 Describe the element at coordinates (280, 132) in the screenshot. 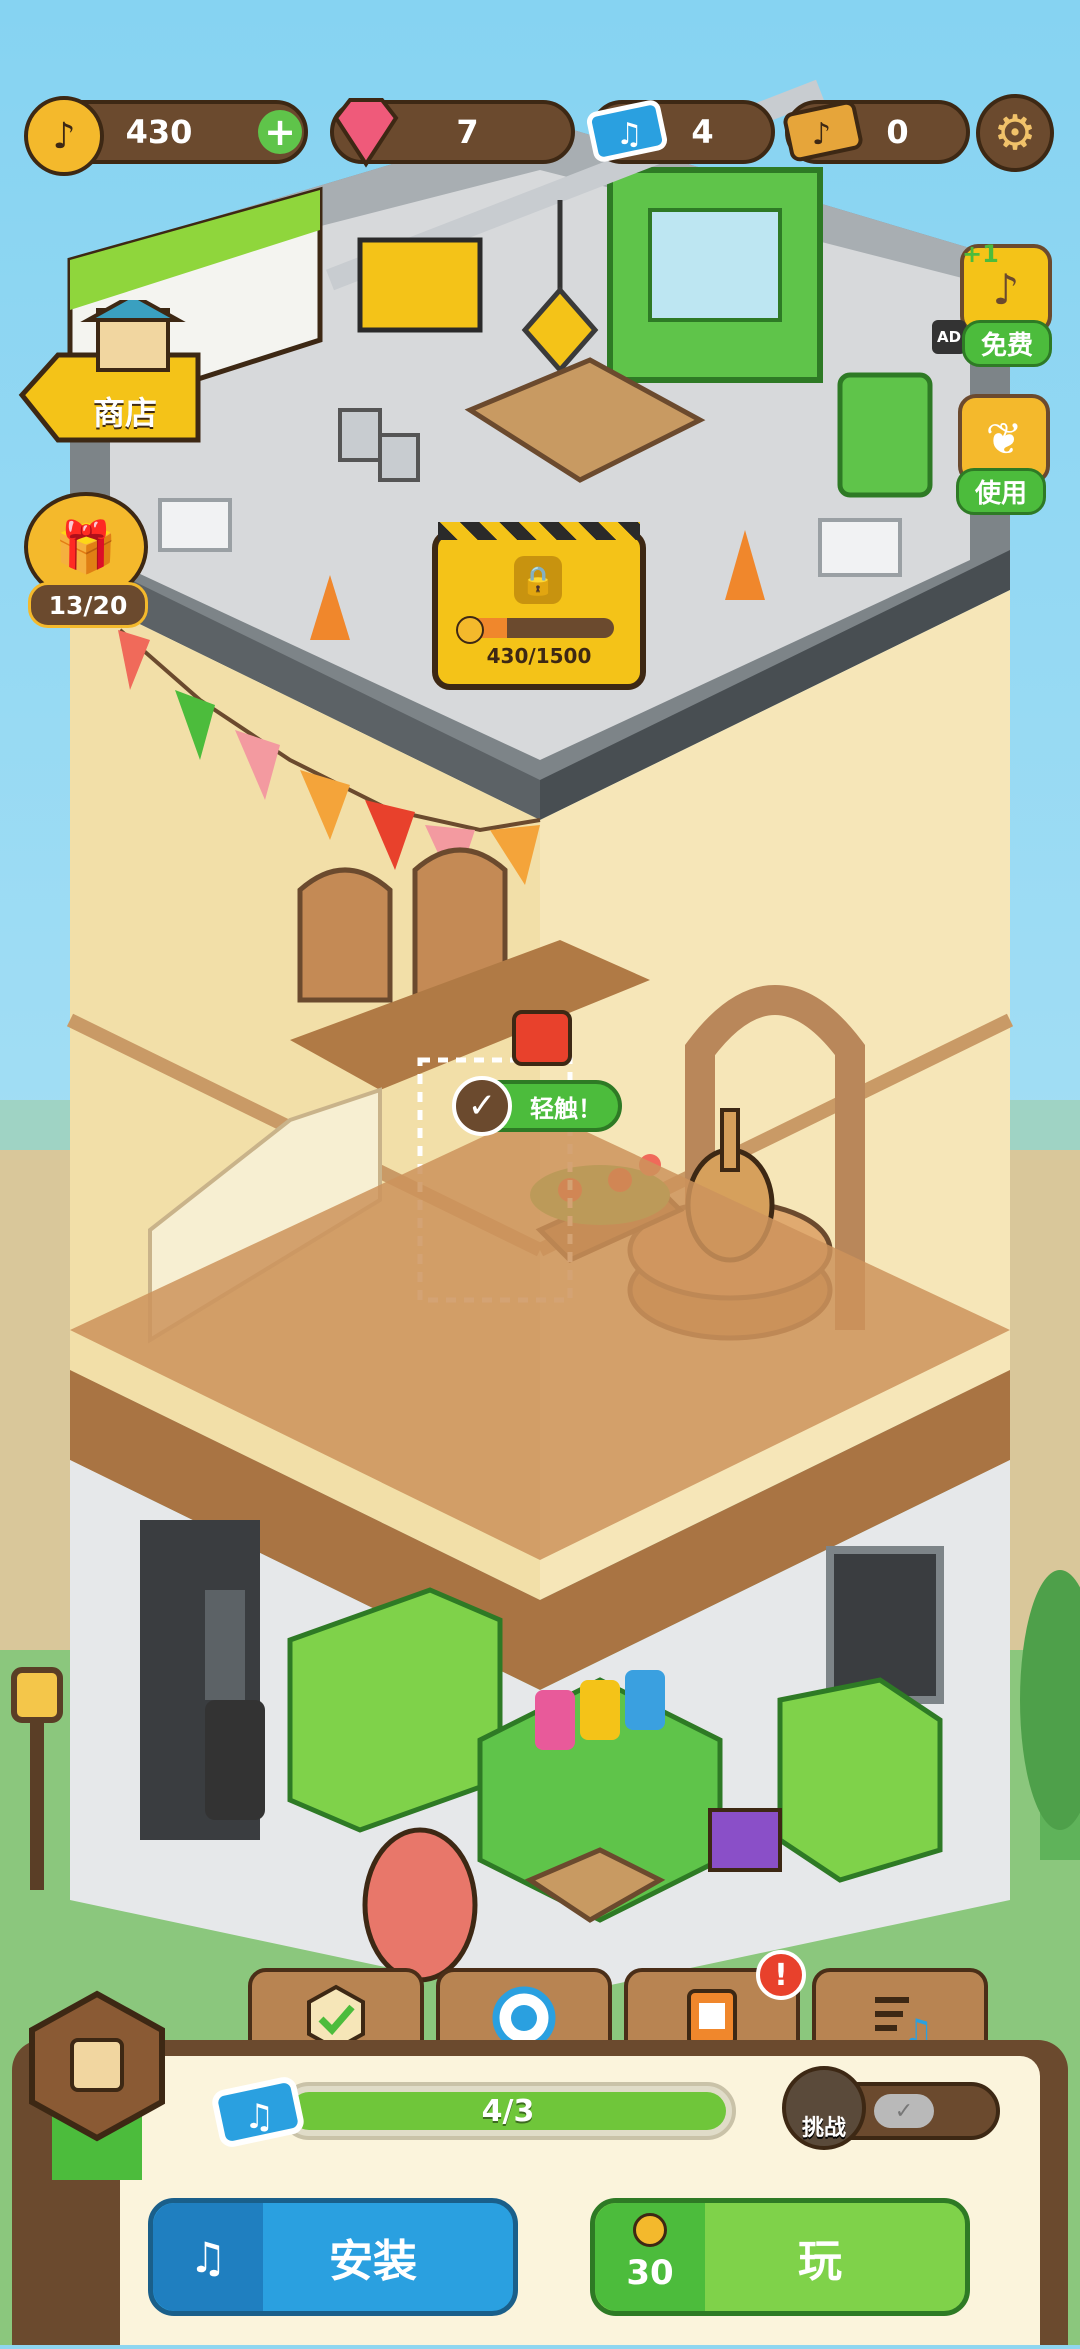

I see `add-coins-icon: +` at that location.